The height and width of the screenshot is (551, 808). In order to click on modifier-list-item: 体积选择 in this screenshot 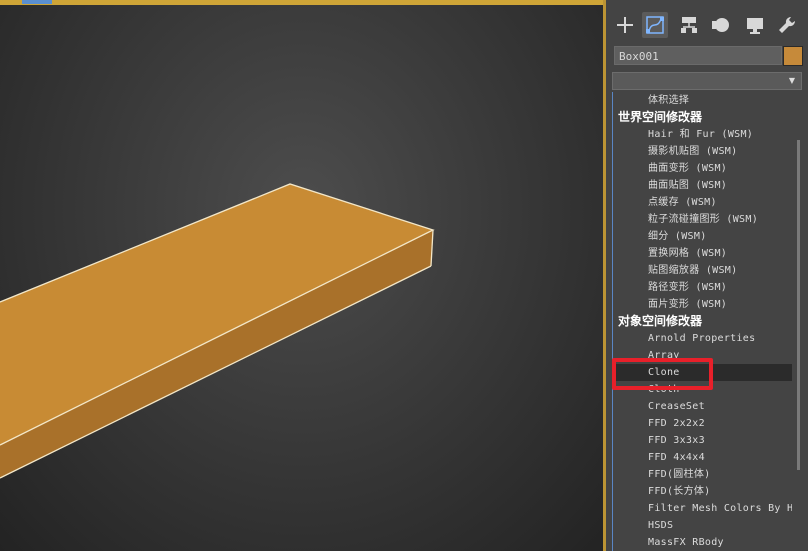, I will do `click(703, 100)`.